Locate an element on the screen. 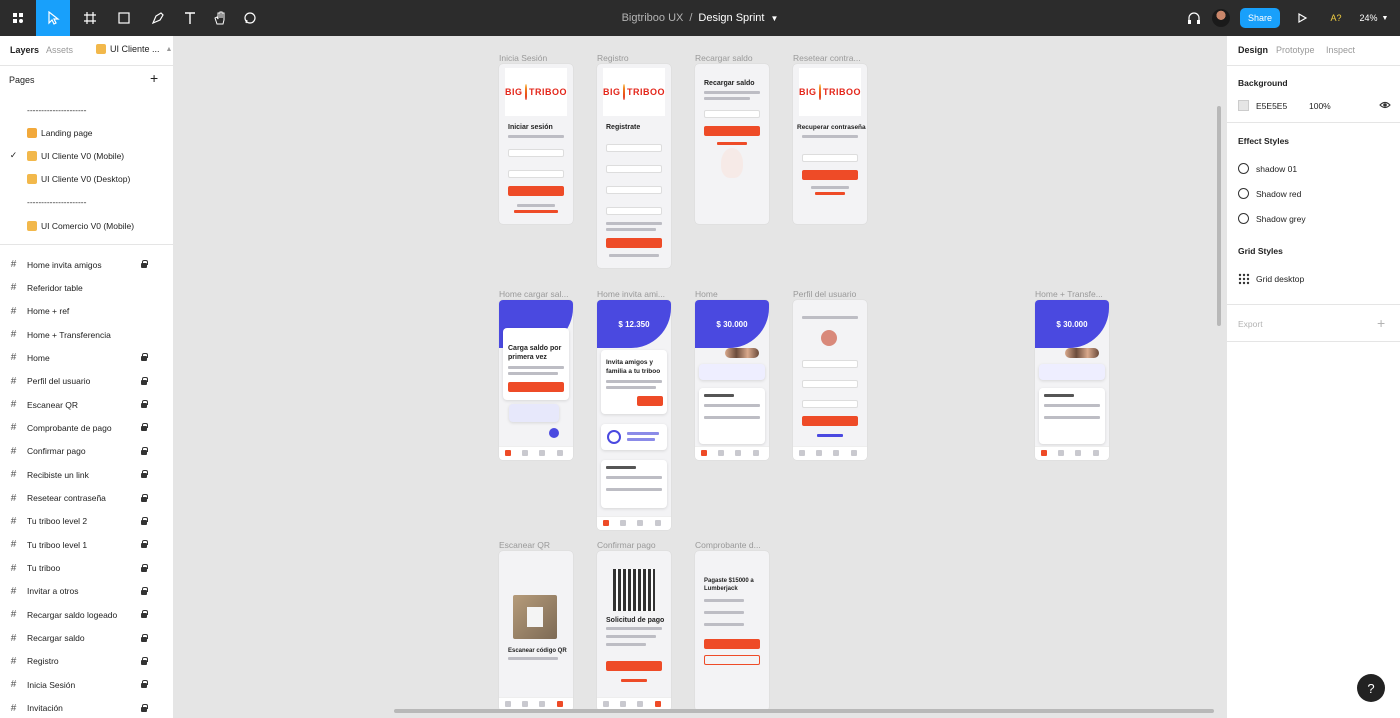 The width and height of the screenshot is (1400, 718). page-item-ui-cliente-desktop: UI Cliente V0 (Desktop) is located at coordinates (86, 178).